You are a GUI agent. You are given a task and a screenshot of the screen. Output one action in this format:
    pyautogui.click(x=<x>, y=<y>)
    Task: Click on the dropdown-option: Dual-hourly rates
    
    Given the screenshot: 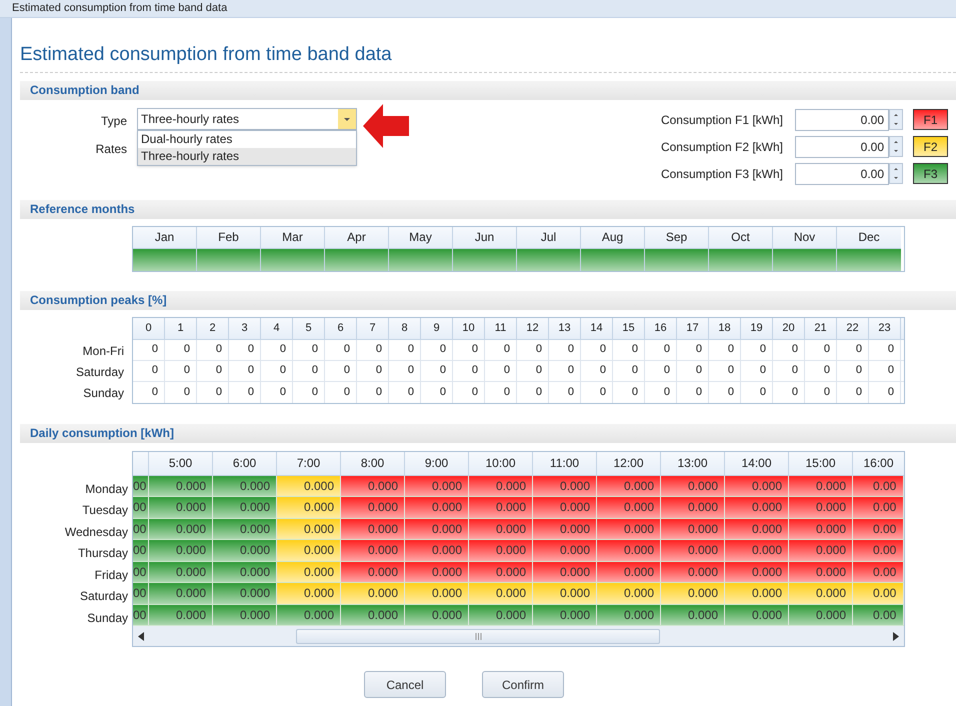 What is the action you would take?
    pyautogui.click(x=247, y=139)
    